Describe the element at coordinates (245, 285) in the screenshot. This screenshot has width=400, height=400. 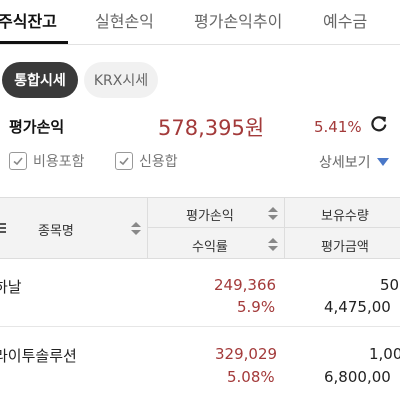
I see `eval-pnl-cell: 249,366` at that location.